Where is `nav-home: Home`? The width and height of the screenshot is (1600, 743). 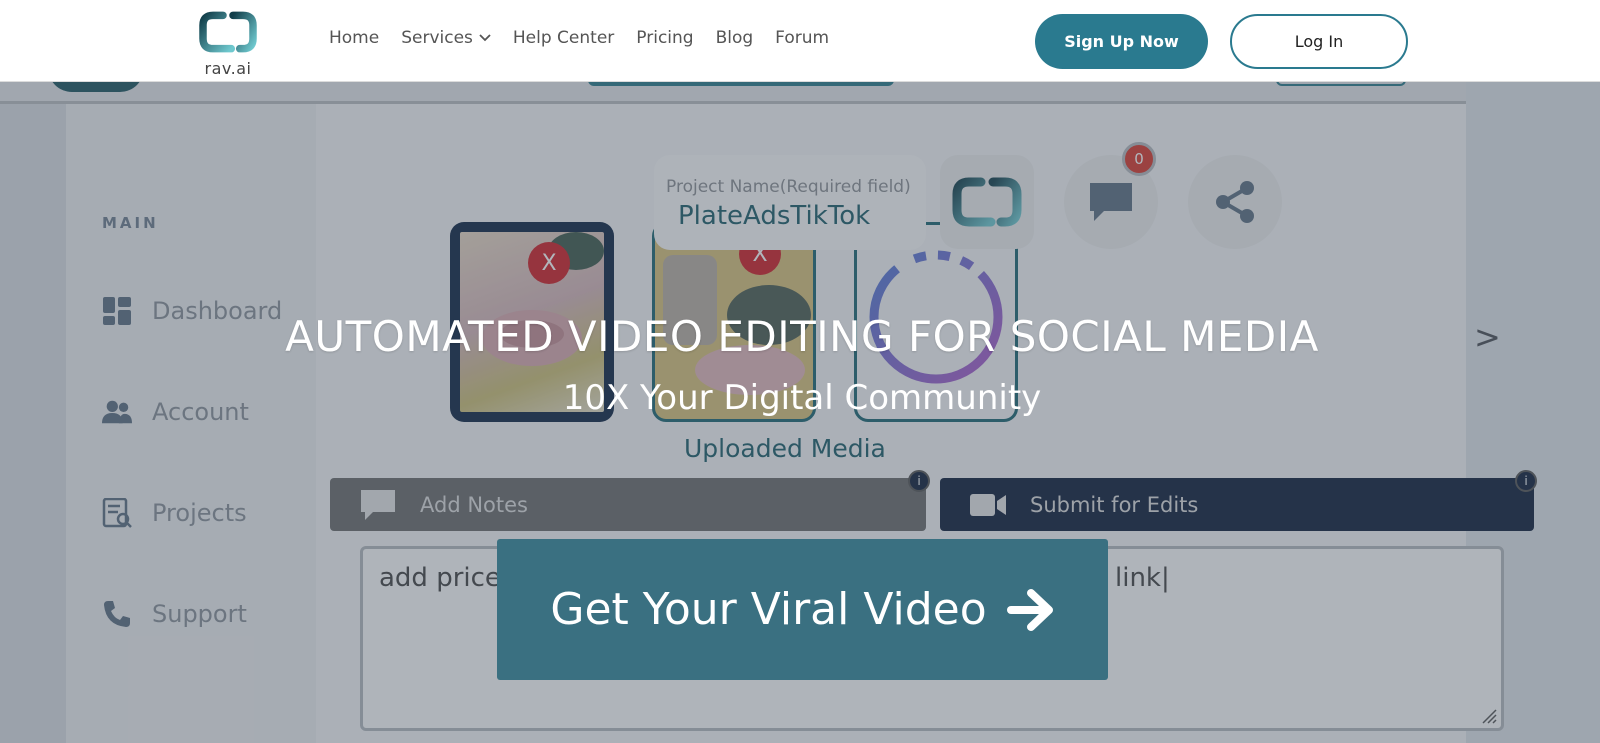
nav-home: Home is located at coordinates (354, 38).